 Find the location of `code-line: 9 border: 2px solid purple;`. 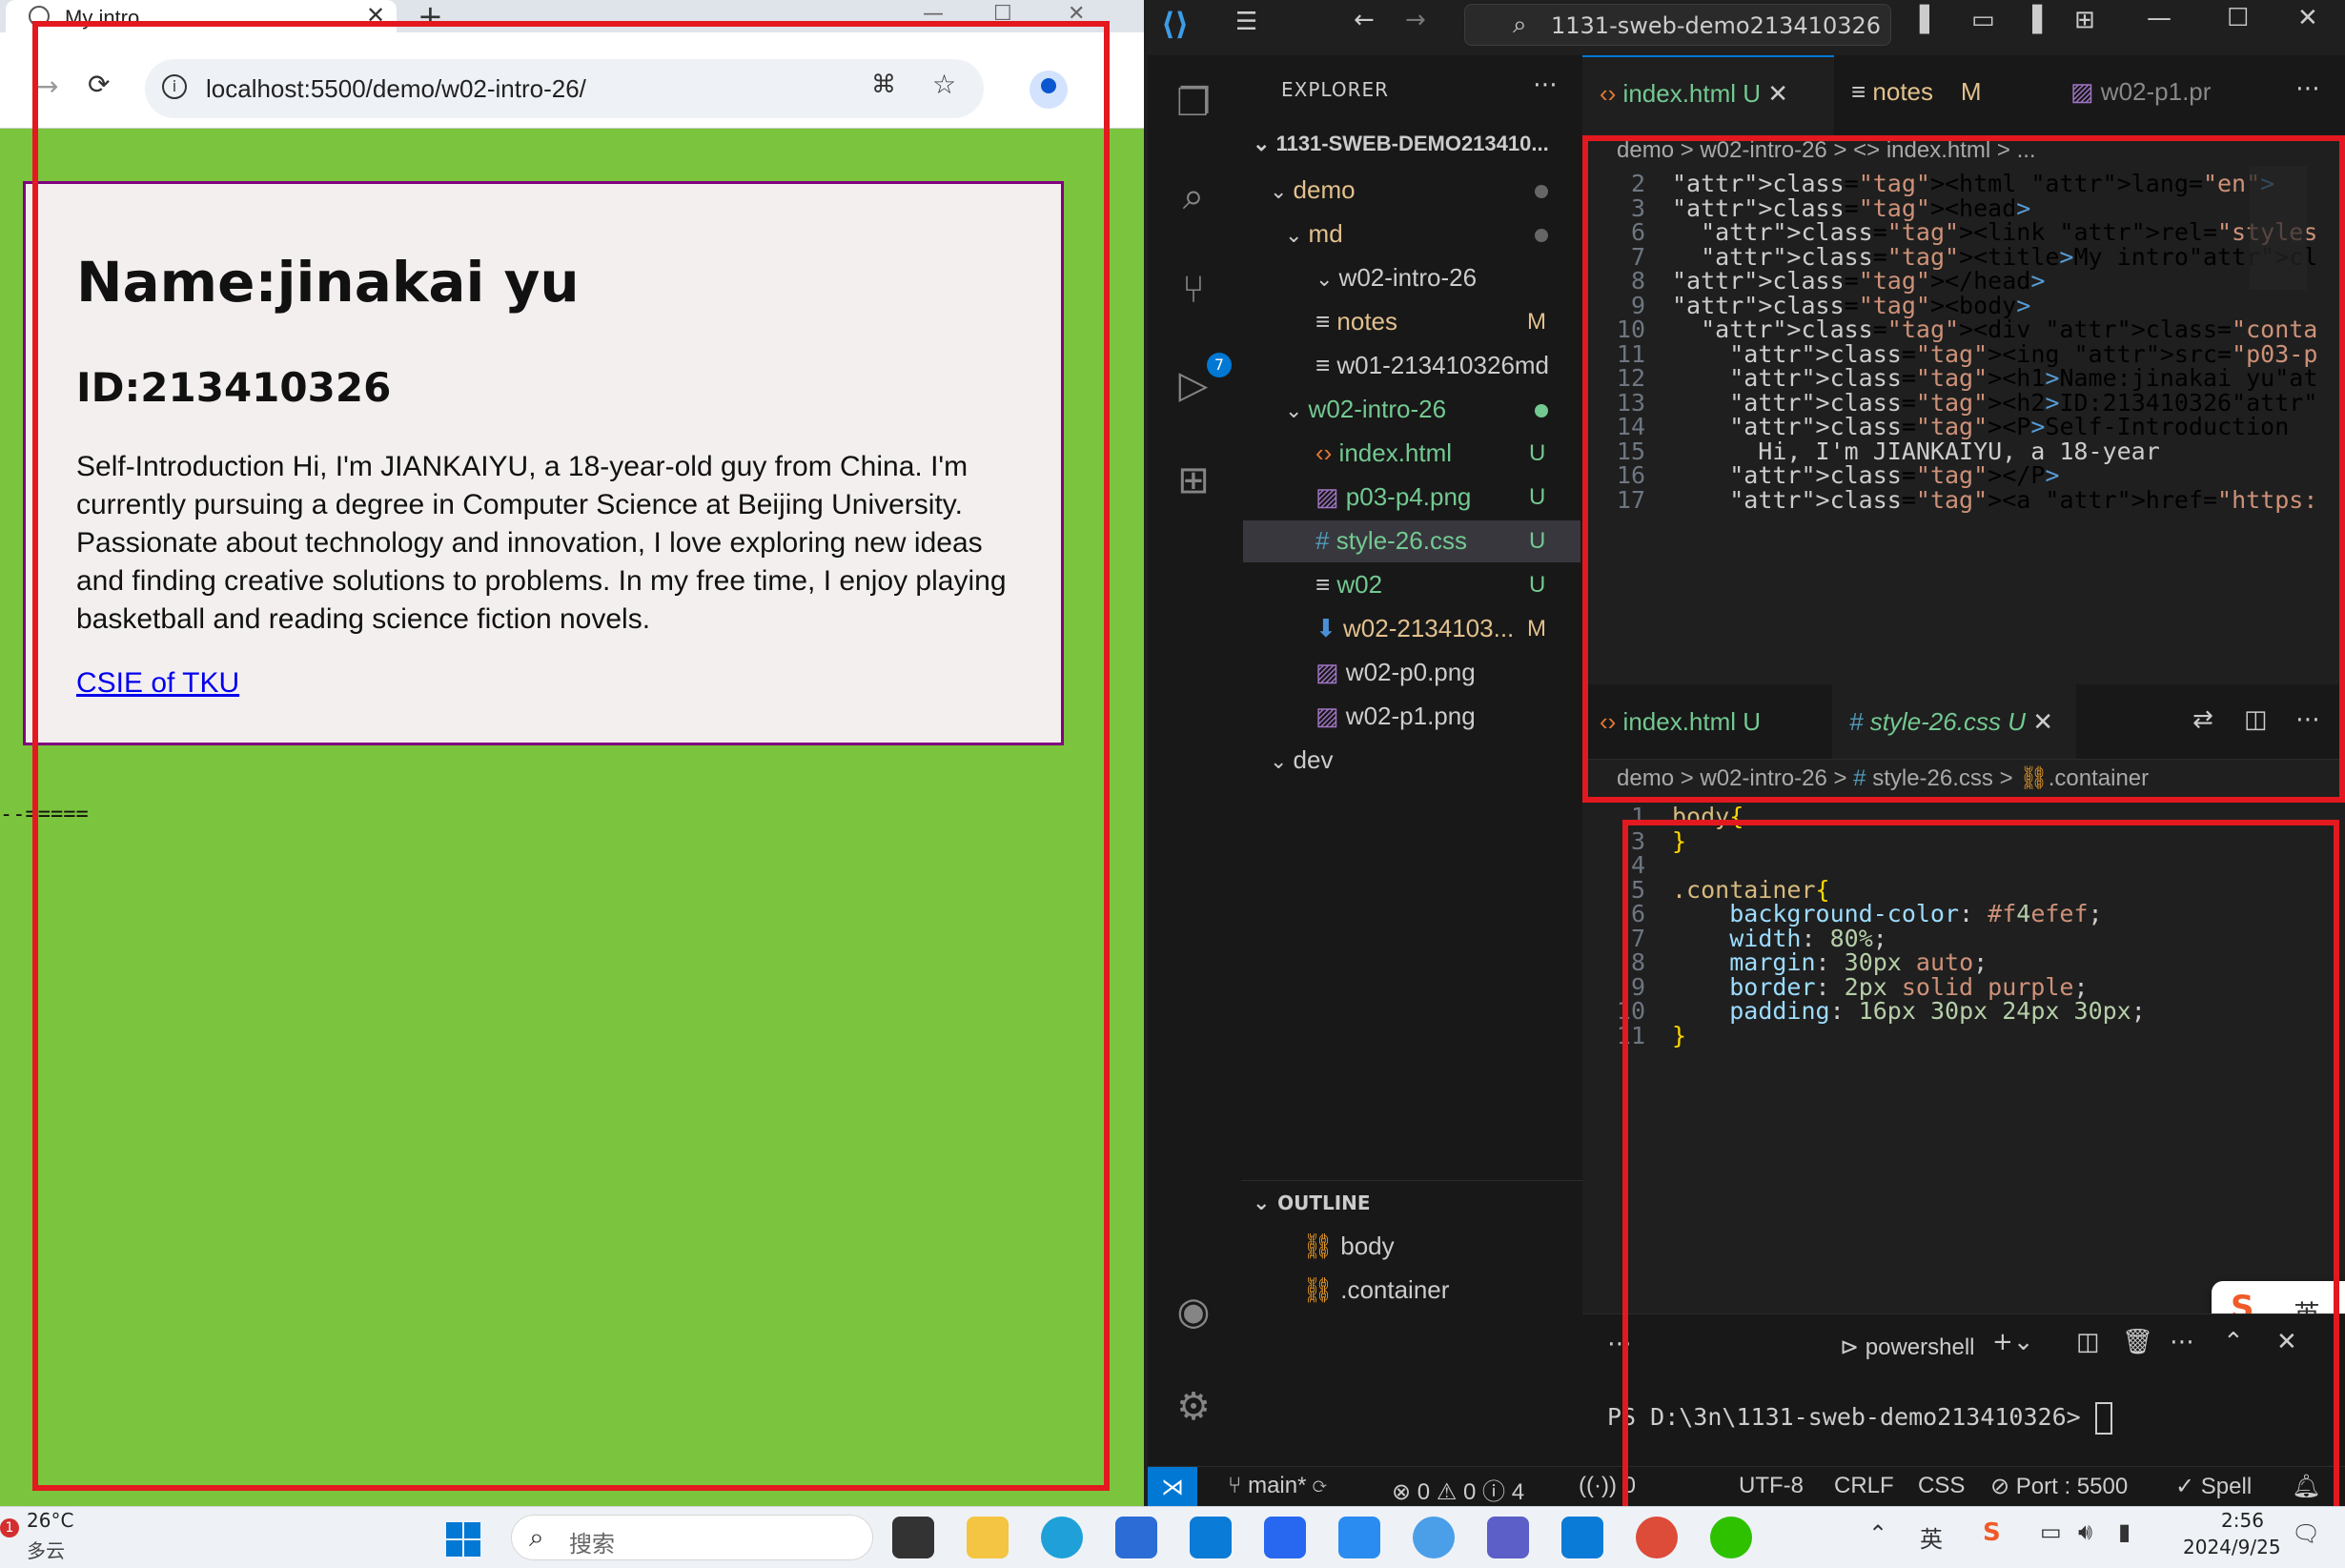

code-line: 9 border: 2px solid purple; is located at coordinates (1949, 987).